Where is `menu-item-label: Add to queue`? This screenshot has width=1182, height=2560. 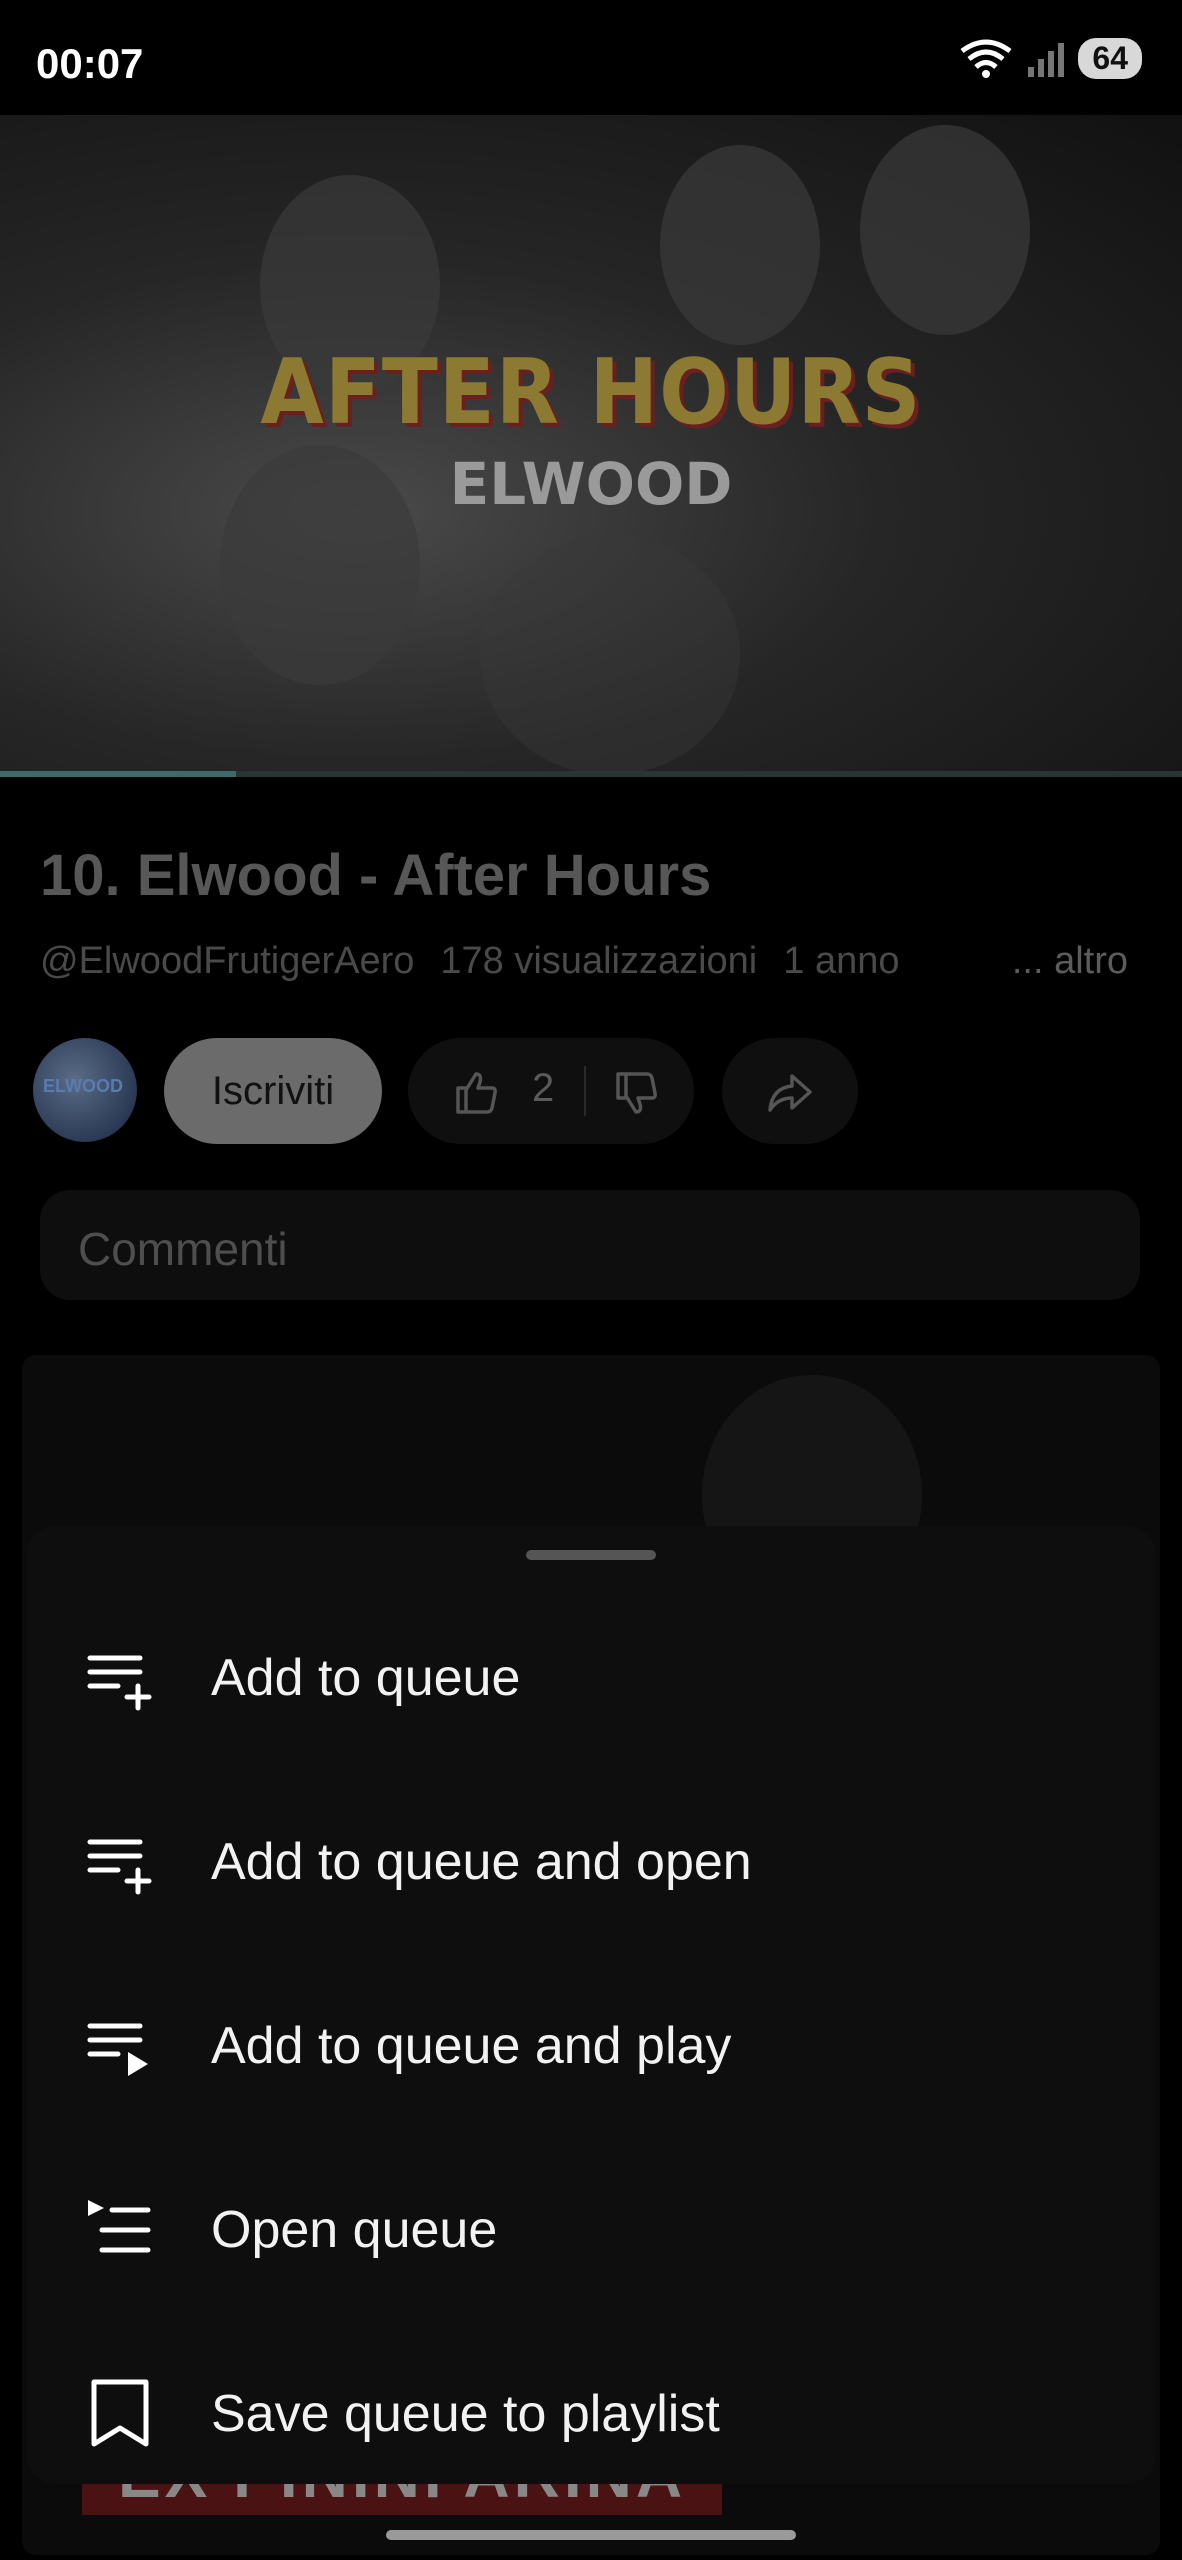 menu-item-label: Add to queue is located at coordinates (366, 1678).